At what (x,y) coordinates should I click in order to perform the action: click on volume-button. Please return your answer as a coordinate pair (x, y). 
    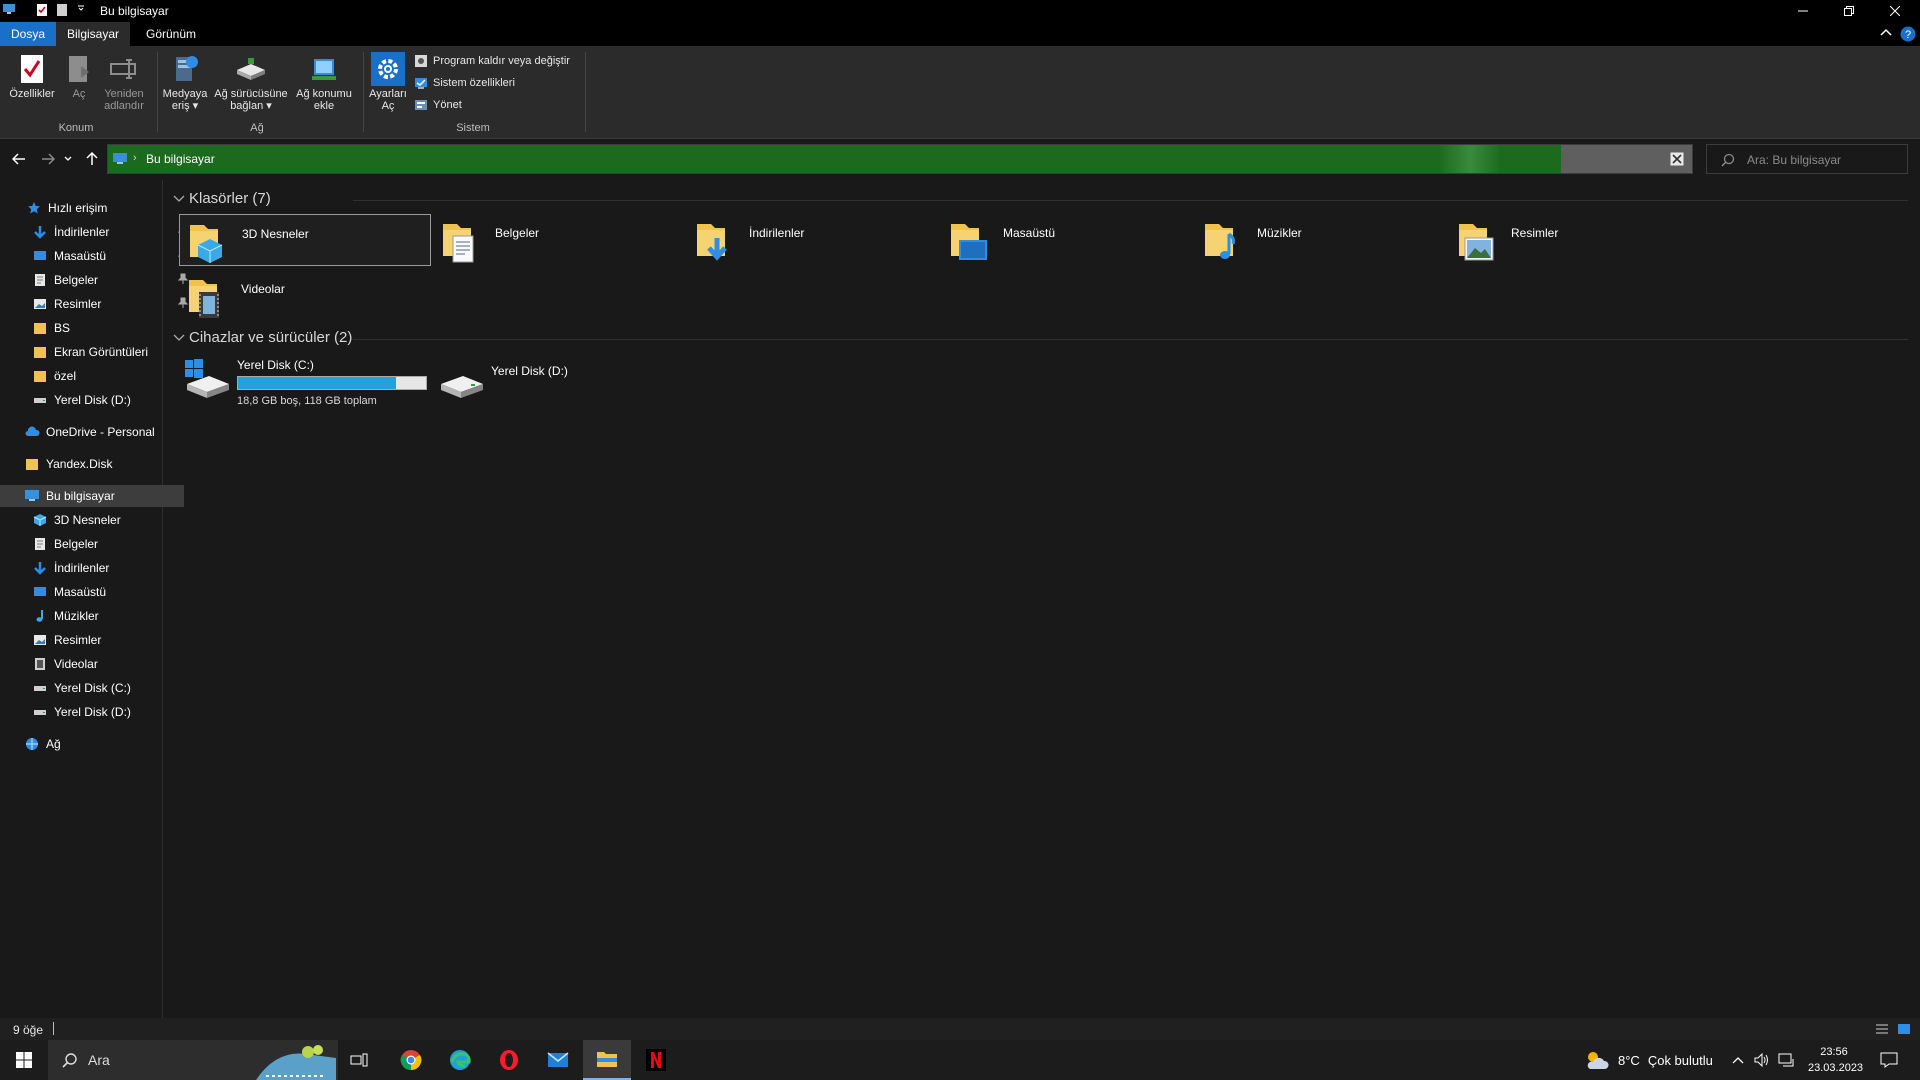
    Looking at the image, I should click on (1762, 1060).